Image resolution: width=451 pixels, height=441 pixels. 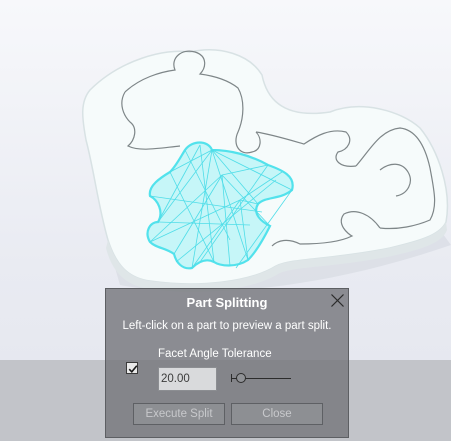 What do you see at coordinates (241, 378) in the screenshot?
I see `slider-thumb` at bounding box center [241, 378].